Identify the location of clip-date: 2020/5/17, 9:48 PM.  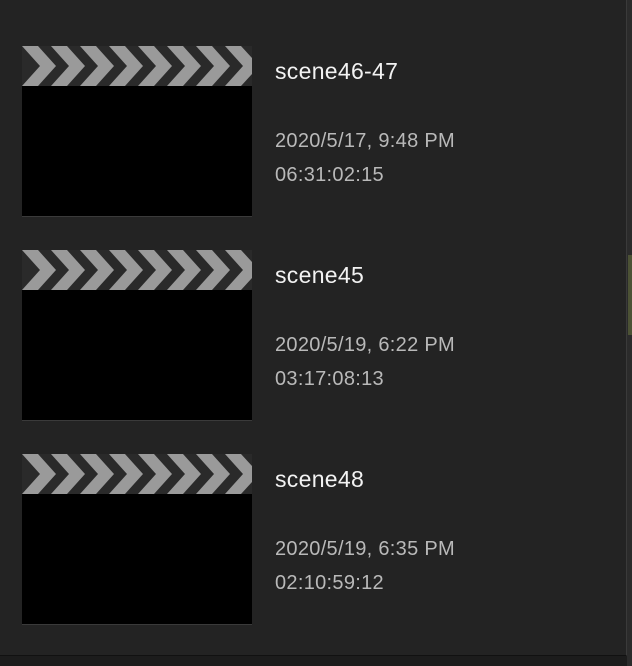
(365, 141).